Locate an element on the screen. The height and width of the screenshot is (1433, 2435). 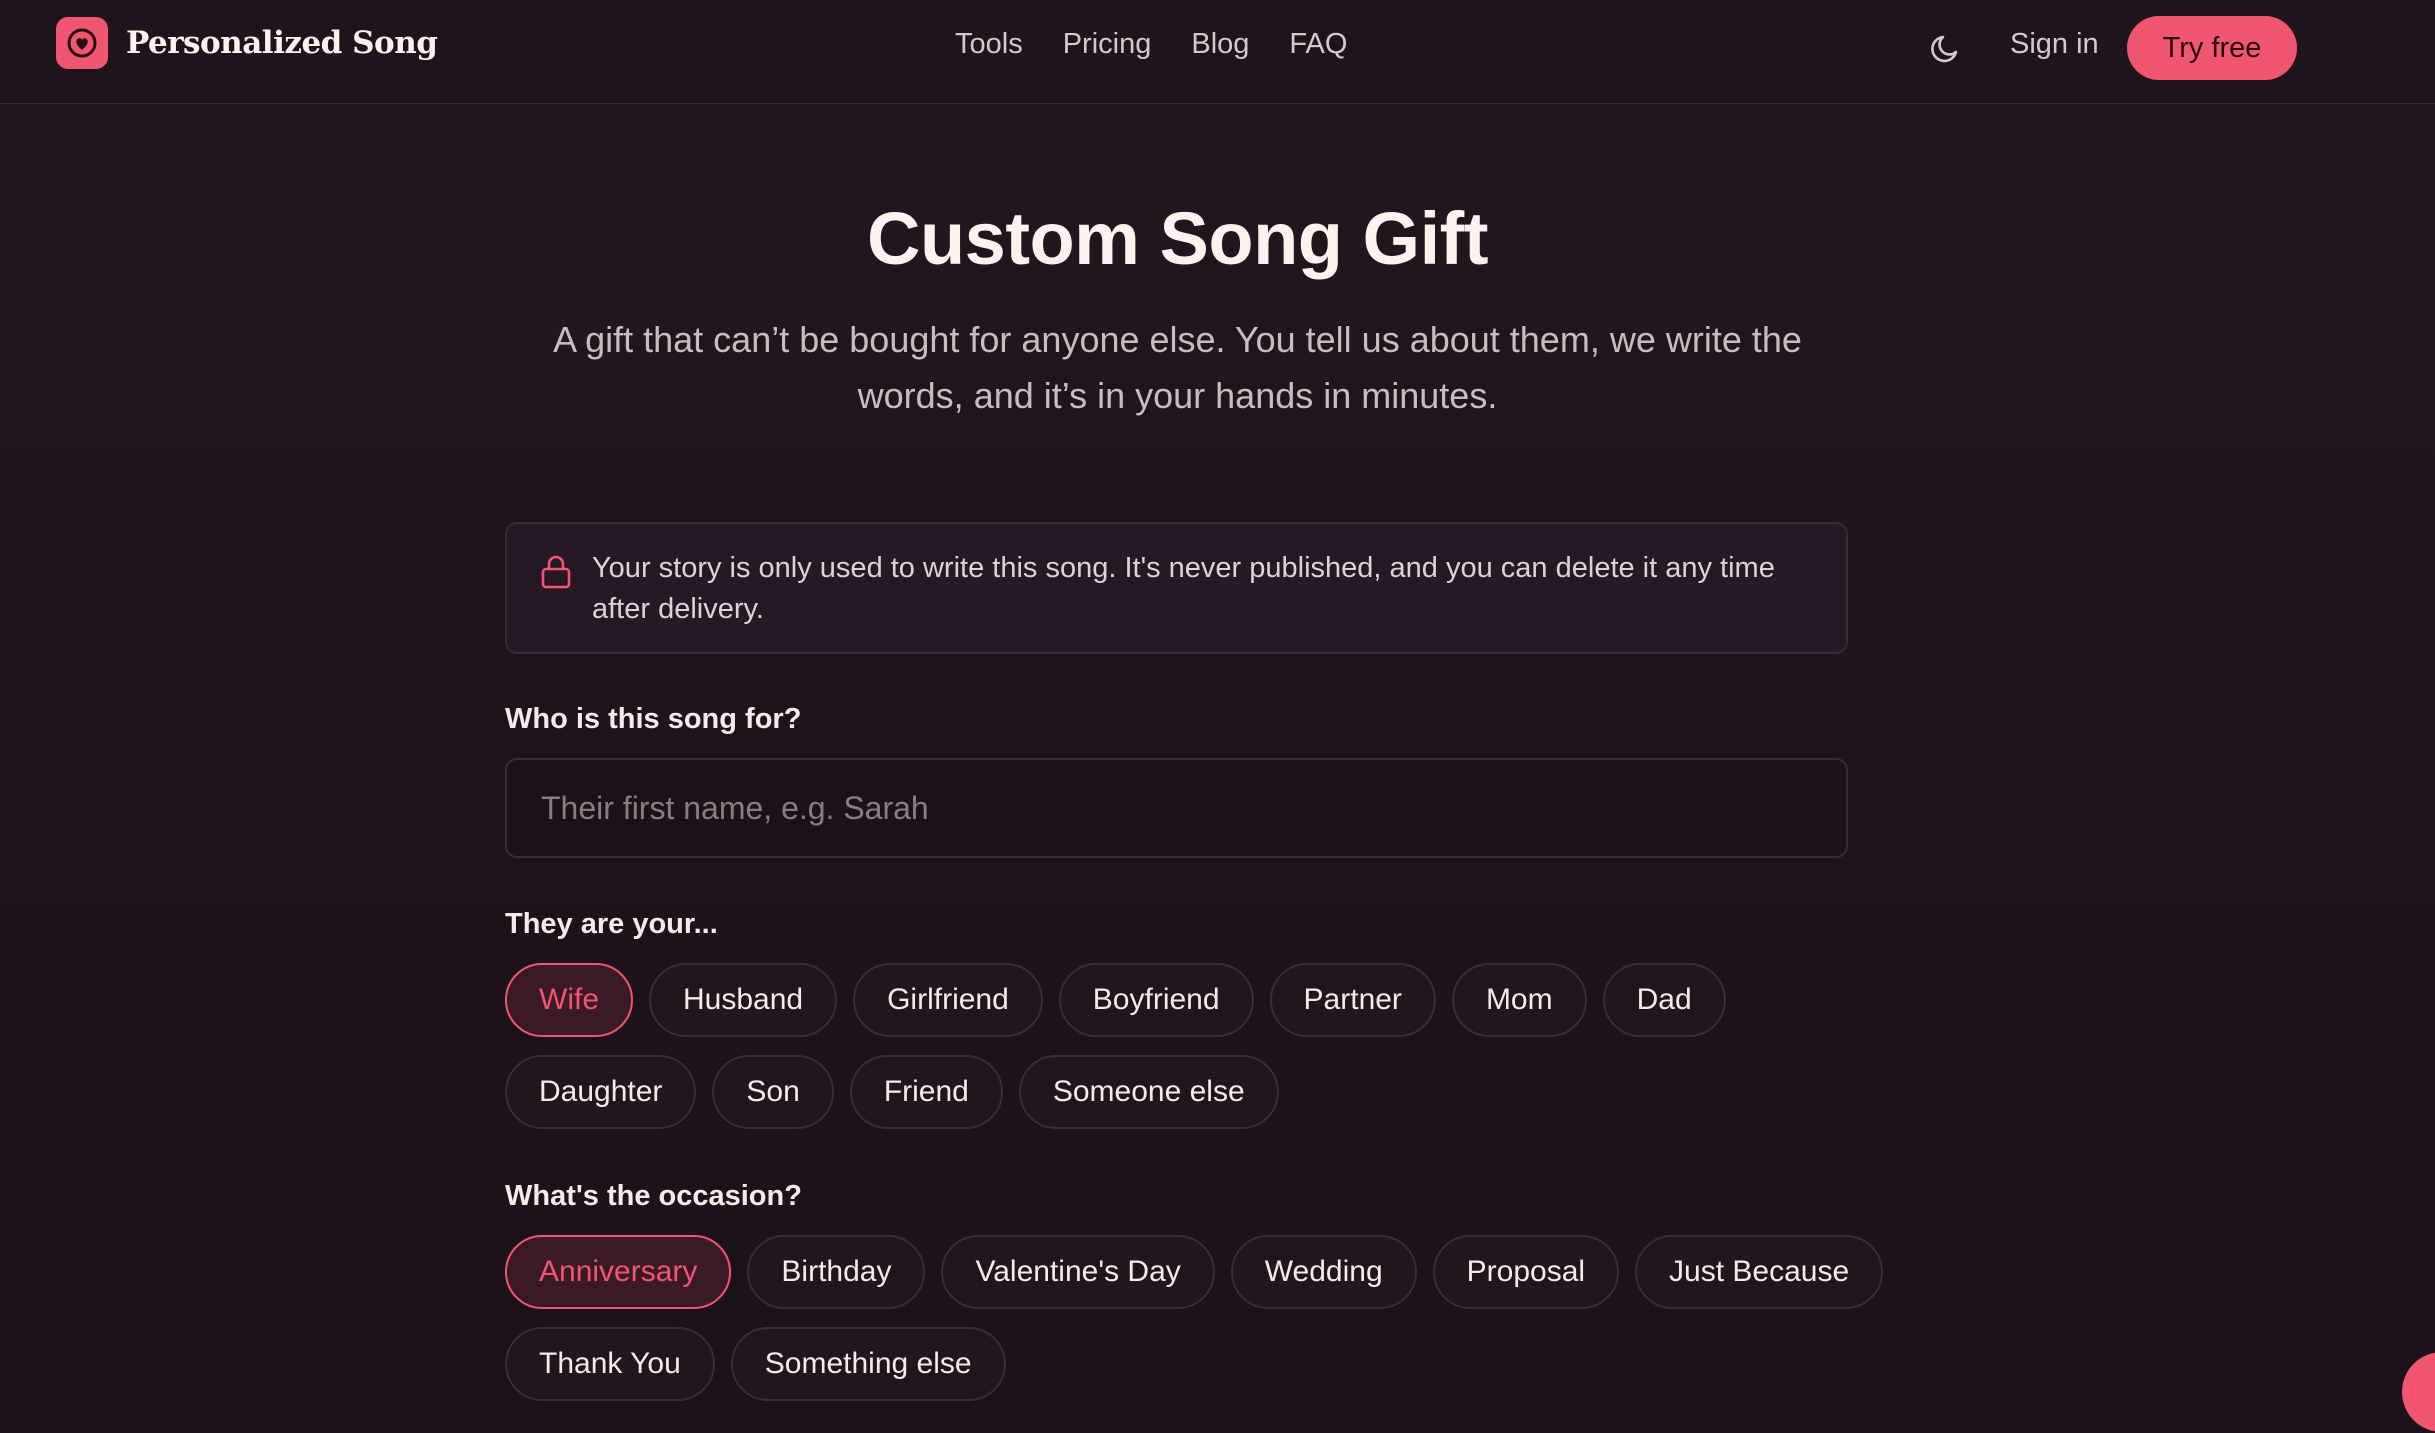
relation-chip-dad: Dad is located at coordinates (1664, 1000).